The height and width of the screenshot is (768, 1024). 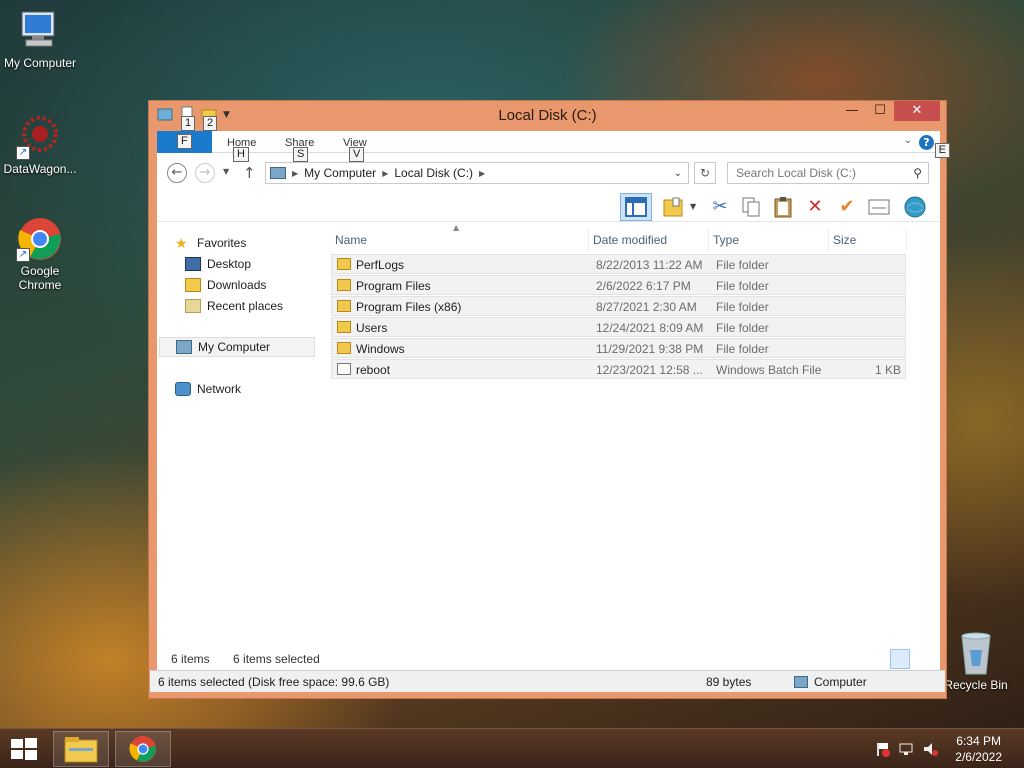 I want to click on desktop-icon-label: Google Chrome, so click(x=40, y=278).